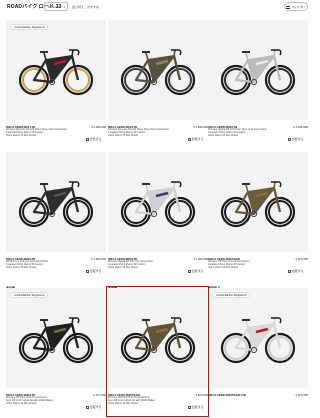 This screenshot has height=418, width=320. I want to click on model-filter-pill: Orca aero ▾, so click(56, 6).